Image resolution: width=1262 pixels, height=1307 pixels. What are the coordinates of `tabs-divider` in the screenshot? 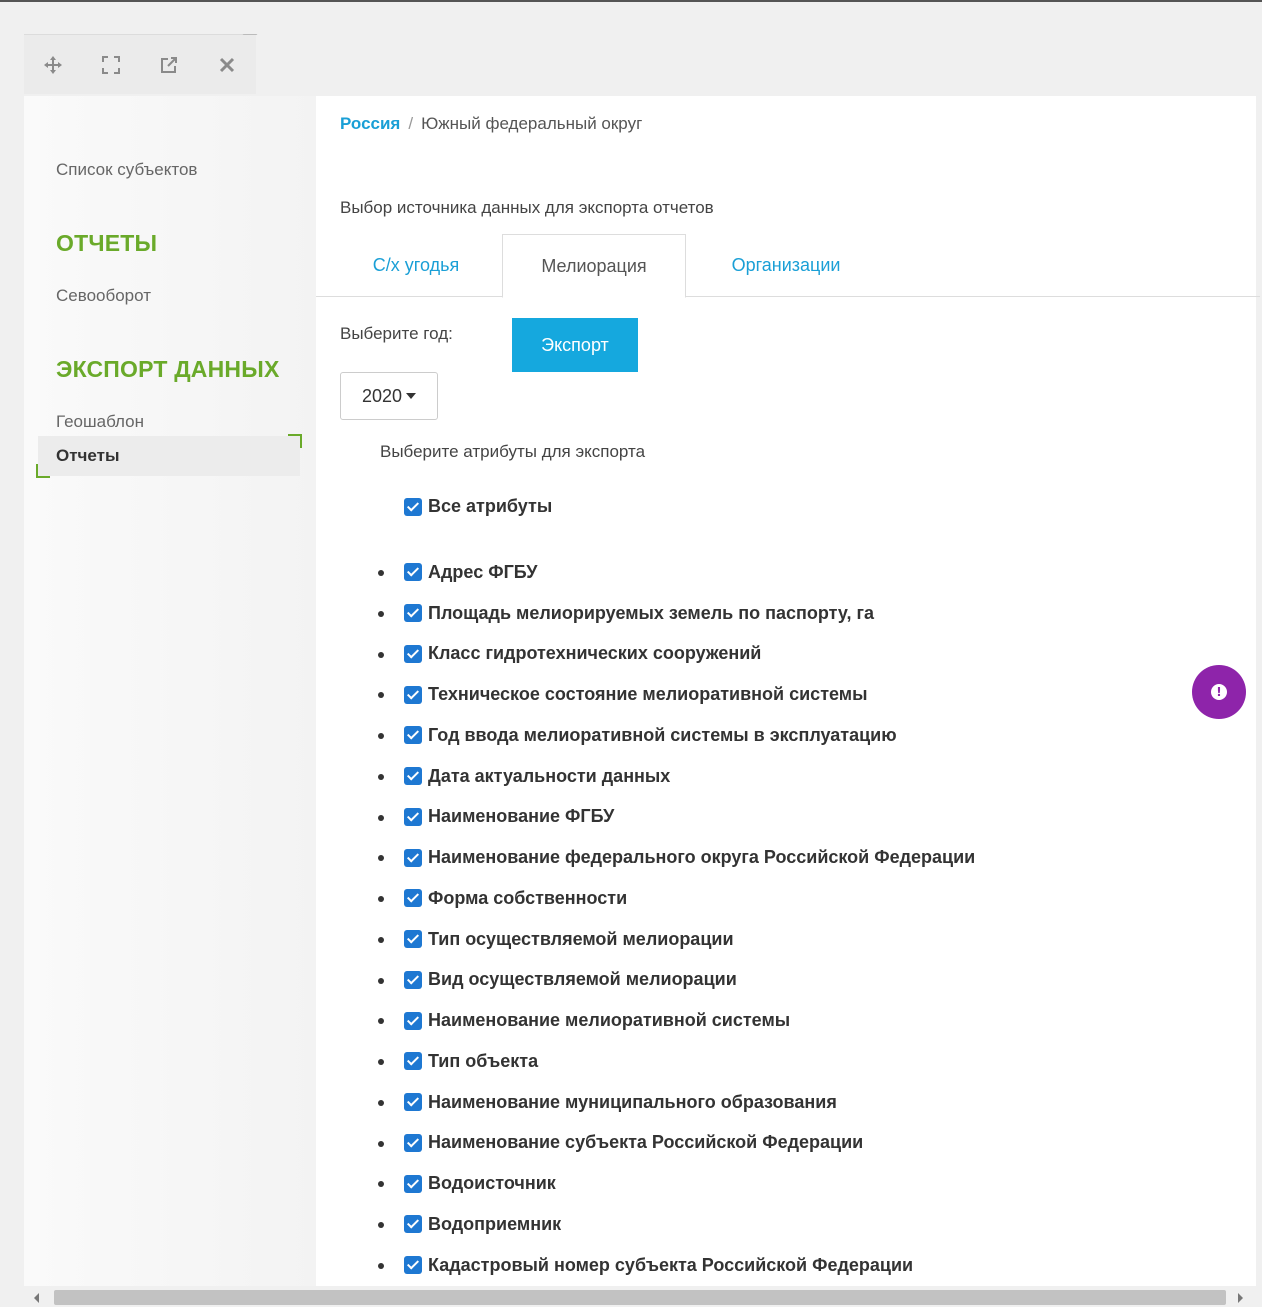 It's located at (788, 296).